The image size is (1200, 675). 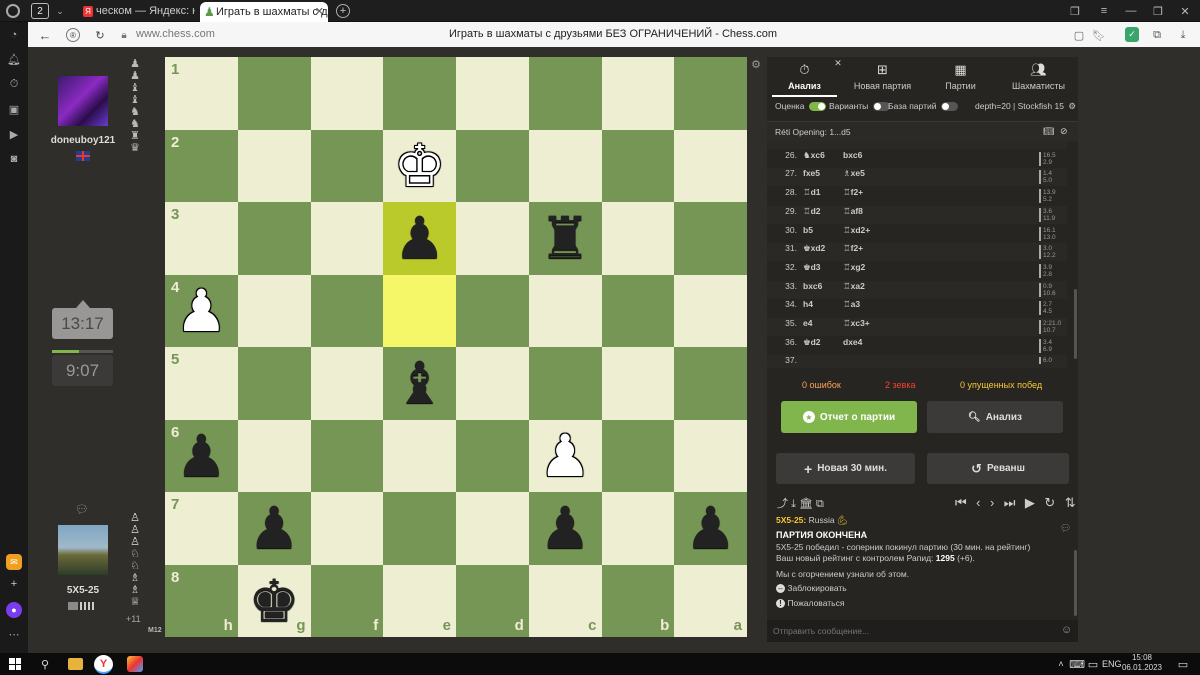 I want to click on square-c2, so click(x=565, y=165).